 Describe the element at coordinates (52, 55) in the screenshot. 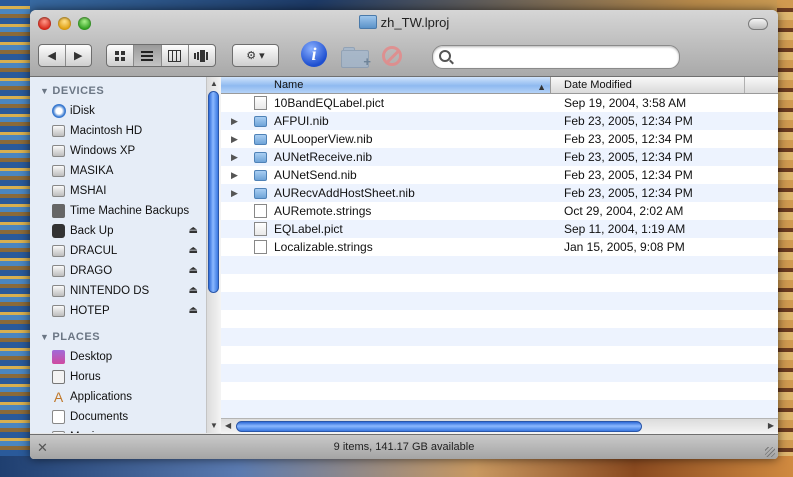

I see `back-button: ◀` at that location.